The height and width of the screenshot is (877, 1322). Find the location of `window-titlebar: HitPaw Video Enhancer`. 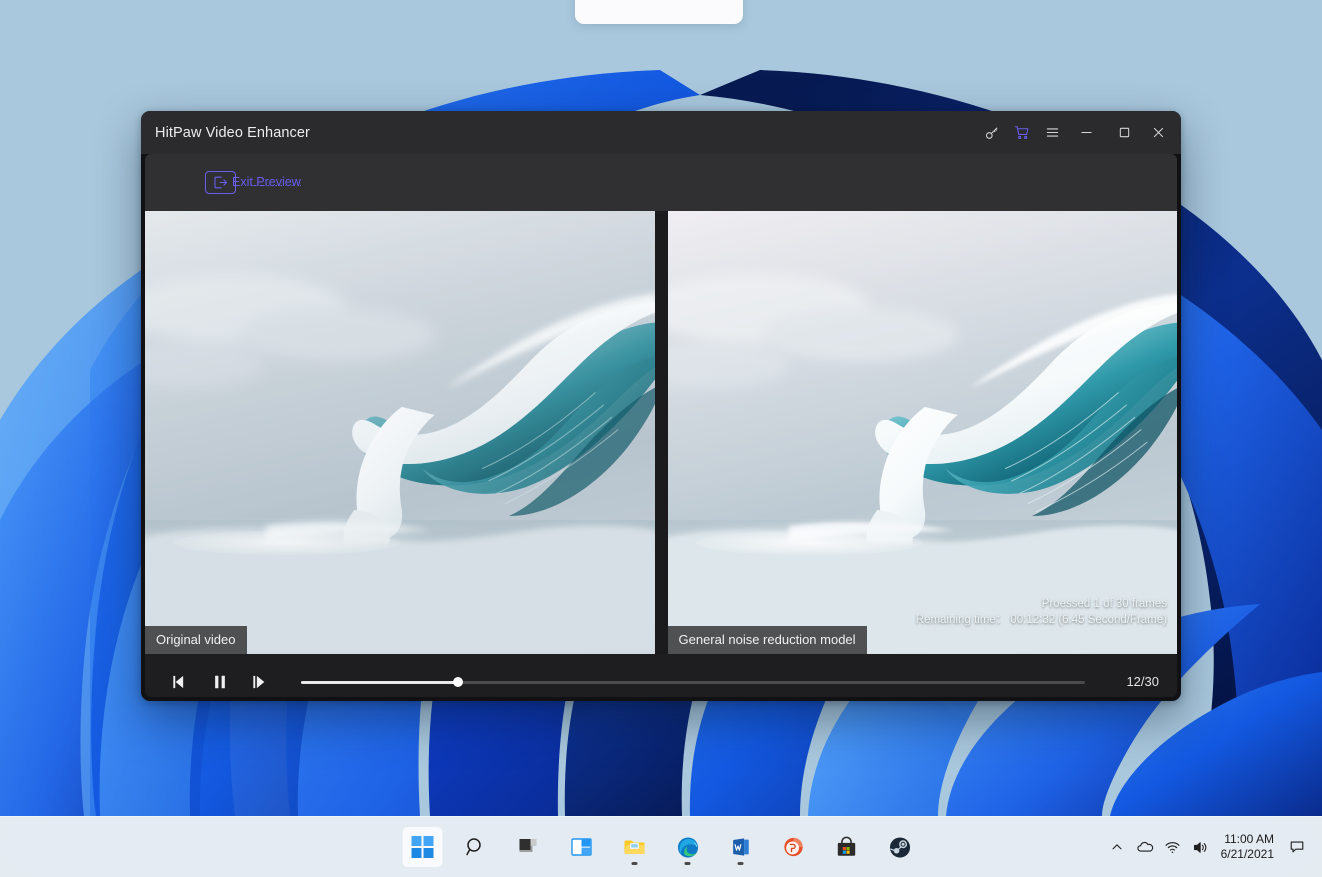

window-titlebar: HitPaw Video Enhancer is located at coordinates (661, 132).